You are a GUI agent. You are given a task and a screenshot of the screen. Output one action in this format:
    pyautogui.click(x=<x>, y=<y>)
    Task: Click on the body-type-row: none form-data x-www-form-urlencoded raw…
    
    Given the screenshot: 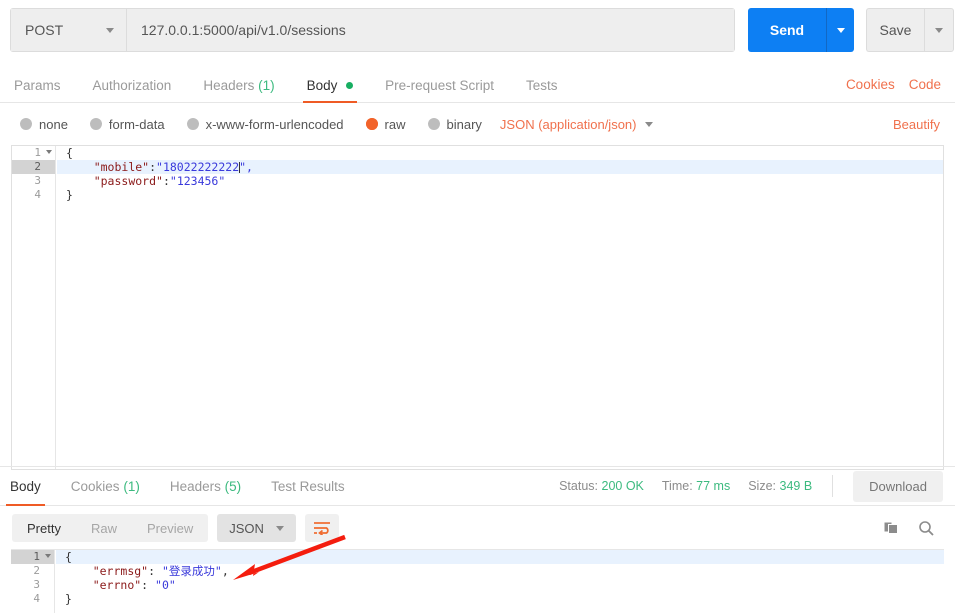 What is the action you would take?
    pyautogui.click(x=477, y=124)
    